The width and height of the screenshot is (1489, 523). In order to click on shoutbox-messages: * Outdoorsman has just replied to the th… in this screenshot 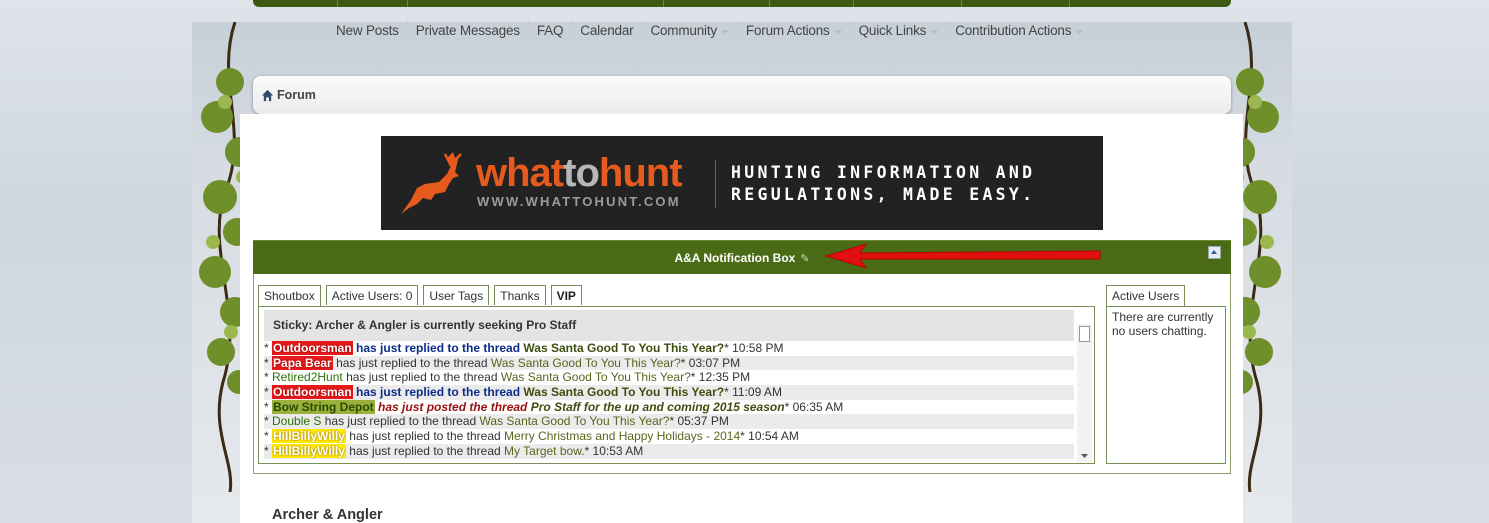, I will do `click(669, 401)`.